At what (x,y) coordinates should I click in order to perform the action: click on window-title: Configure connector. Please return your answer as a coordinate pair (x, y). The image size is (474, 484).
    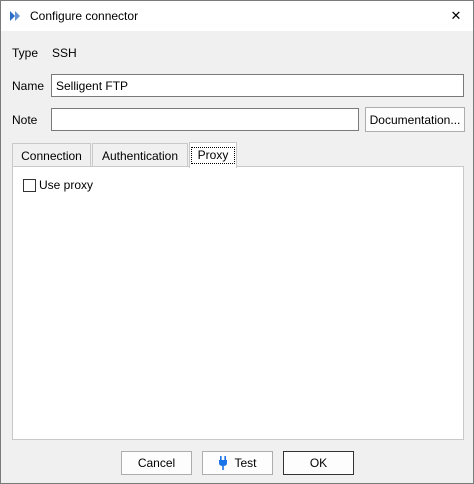
    Looking at the image, I should click on (84, 16).